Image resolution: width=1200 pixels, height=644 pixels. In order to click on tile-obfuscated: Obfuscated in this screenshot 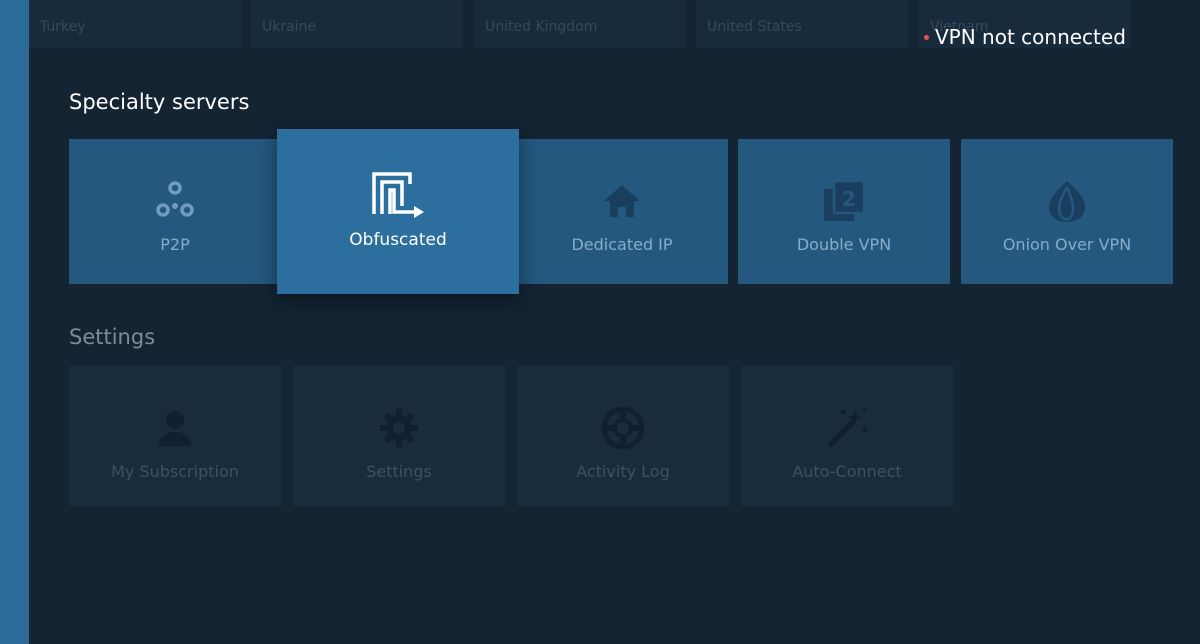, I will do `click(398, 211)`.